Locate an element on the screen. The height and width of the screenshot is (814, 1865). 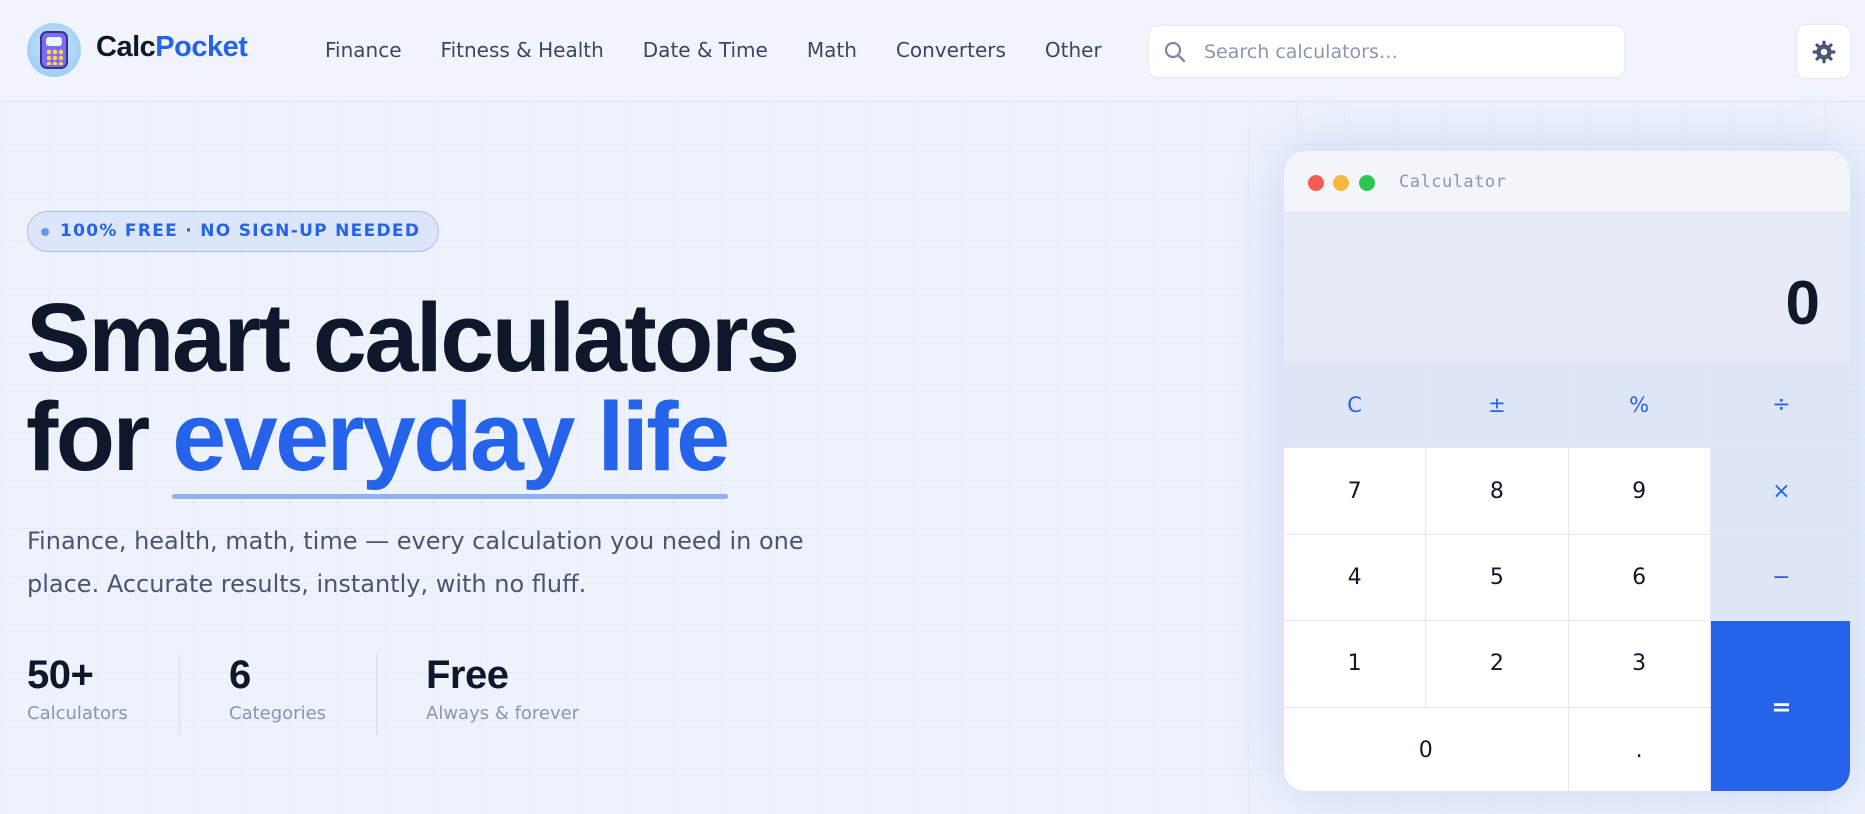
nav-item-math: Math is located at coordinates (832, 50).